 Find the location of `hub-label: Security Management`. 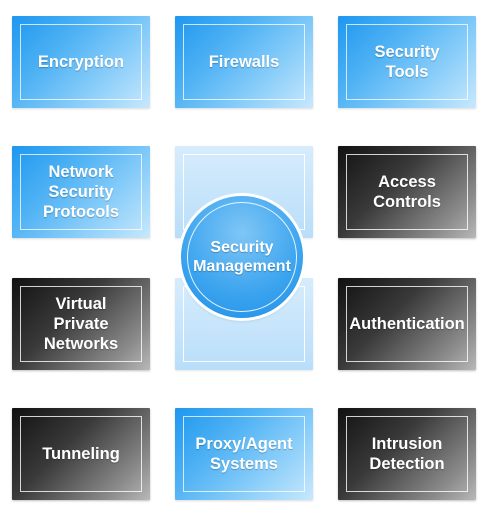

hub-label: Security Management is located at coordinates (242, 257).